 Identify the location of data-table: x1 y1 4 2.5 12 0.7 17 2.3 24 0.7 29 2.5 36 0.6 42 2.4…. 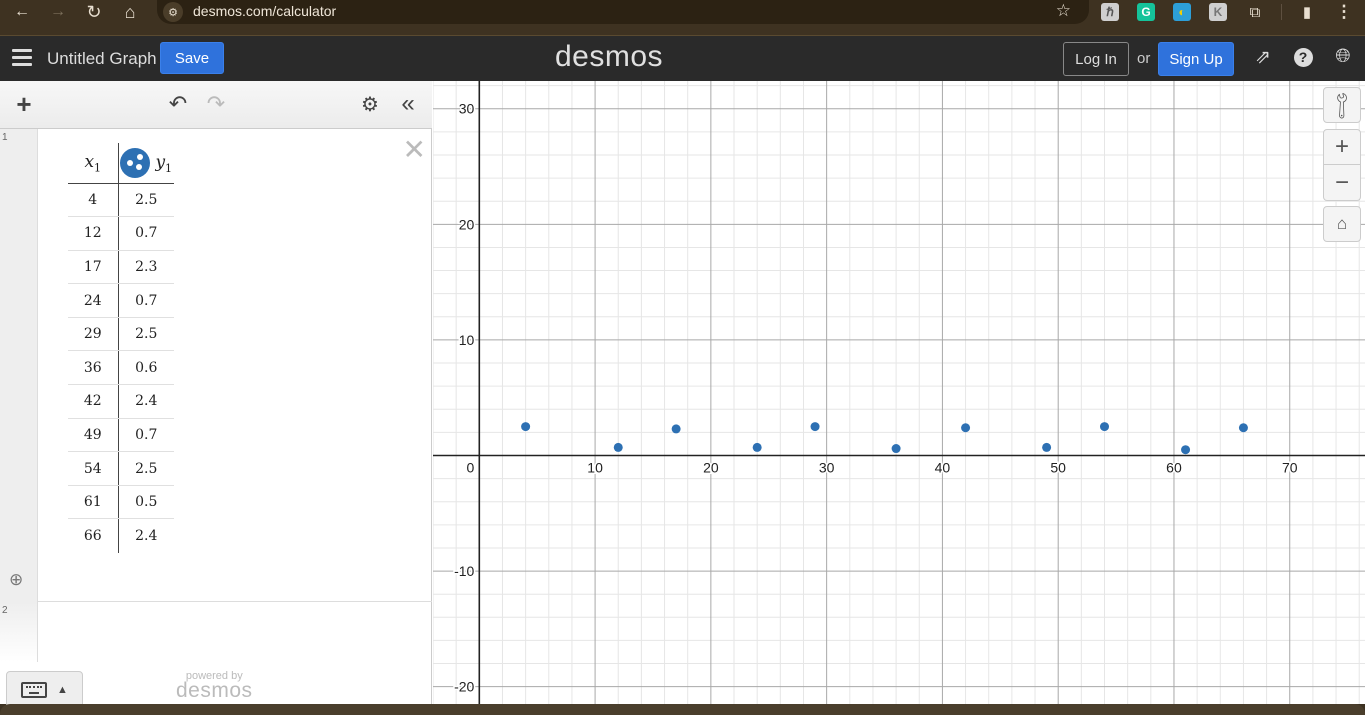
(121, 348).